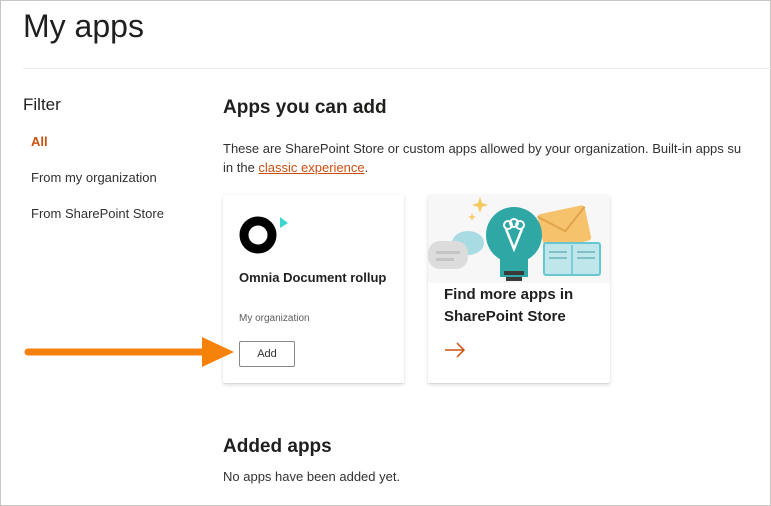  What do you see at coordinates (241, 167) in the screenshot?
I see `apps-description-line2: in the` at bounding box center [241, 167].